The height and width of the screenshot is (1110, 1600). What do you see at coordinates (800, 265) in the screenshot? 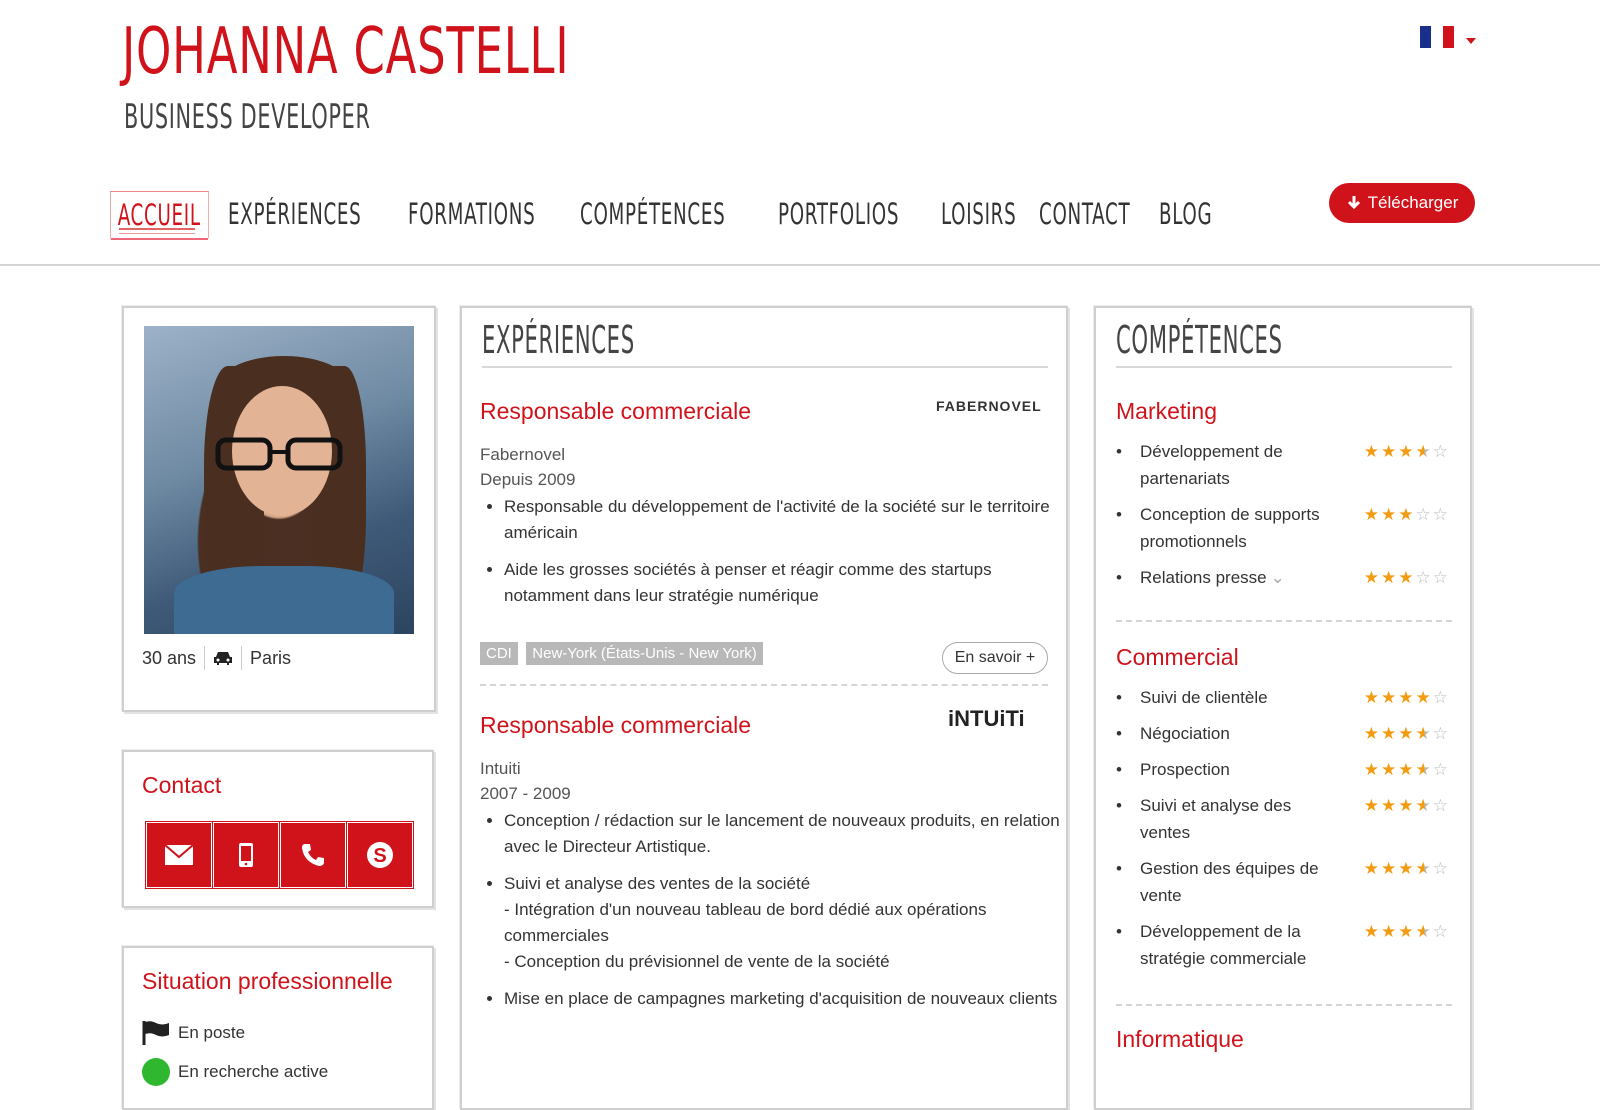
I see `header-divider` at bounding box center [800, 265].